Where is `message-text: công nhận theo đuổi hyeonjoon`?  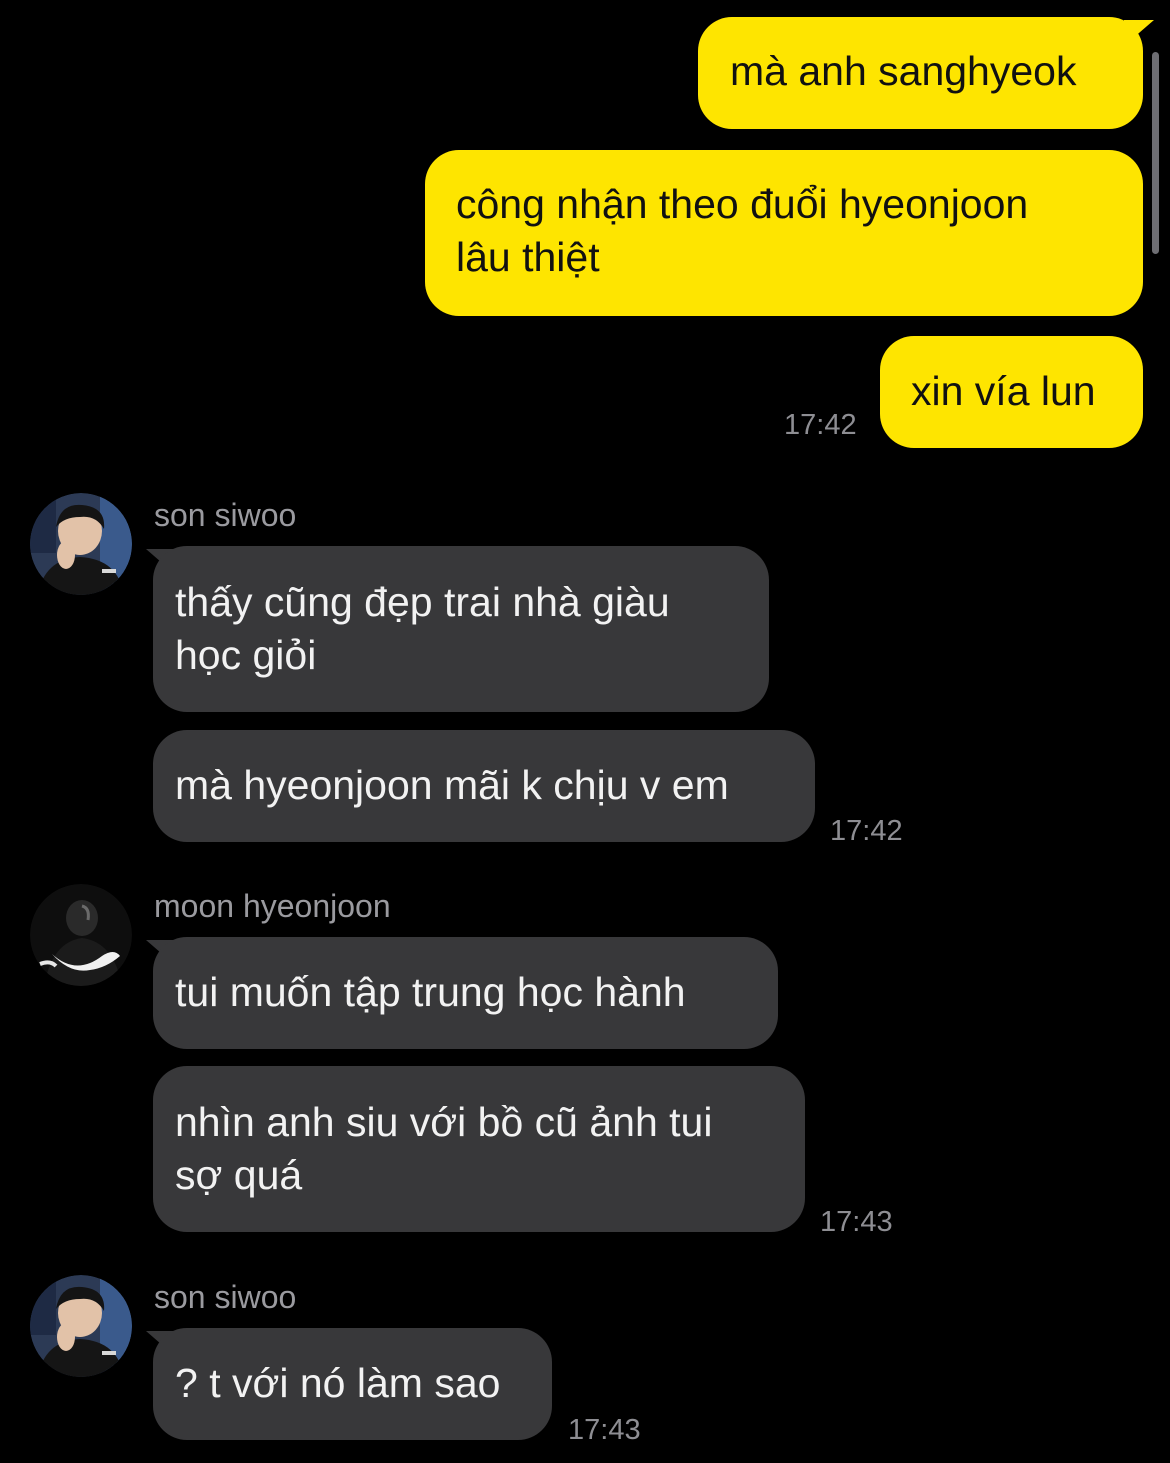 message-text: công nhận theo đuổi hyeonjoon is located at coordinates (742, 204).